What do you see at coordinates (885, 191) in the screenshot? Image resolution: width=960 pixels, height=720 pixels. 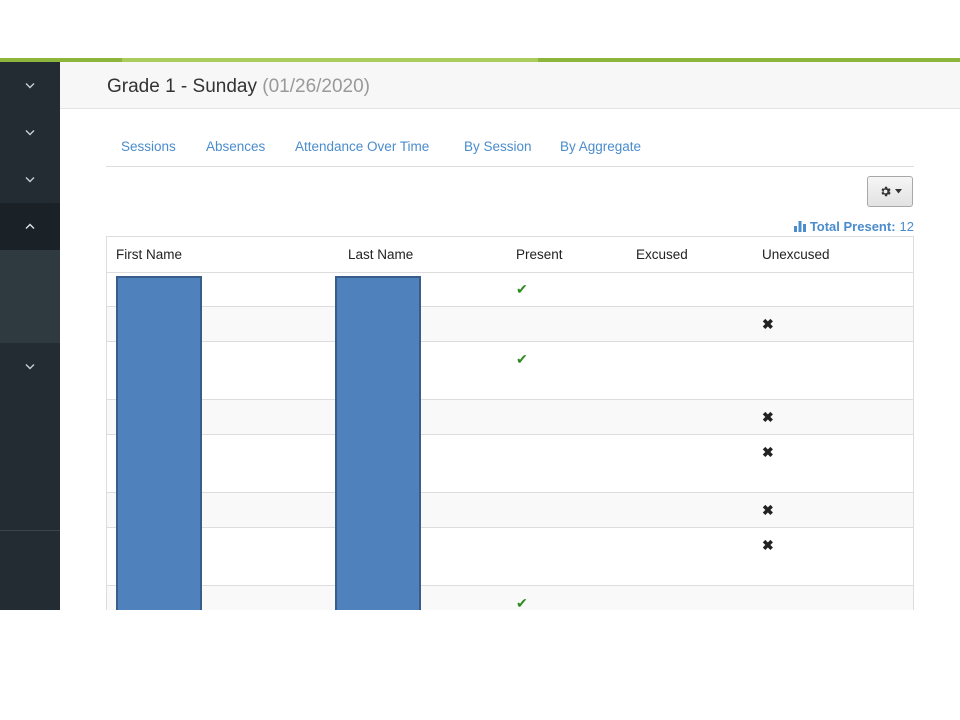 I see `gear-icon` at bounding box center [885, 191].